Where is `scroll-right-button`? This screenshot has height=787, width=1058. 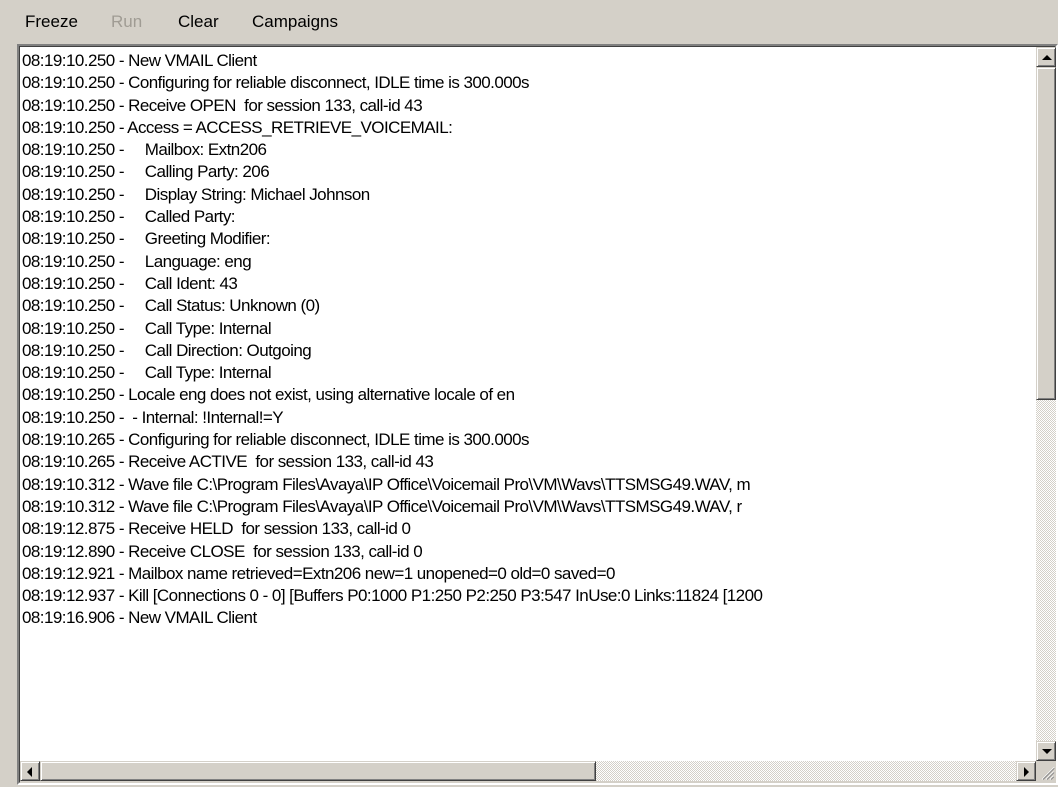
scroll-right-button is located at coordinates (1026, 771).